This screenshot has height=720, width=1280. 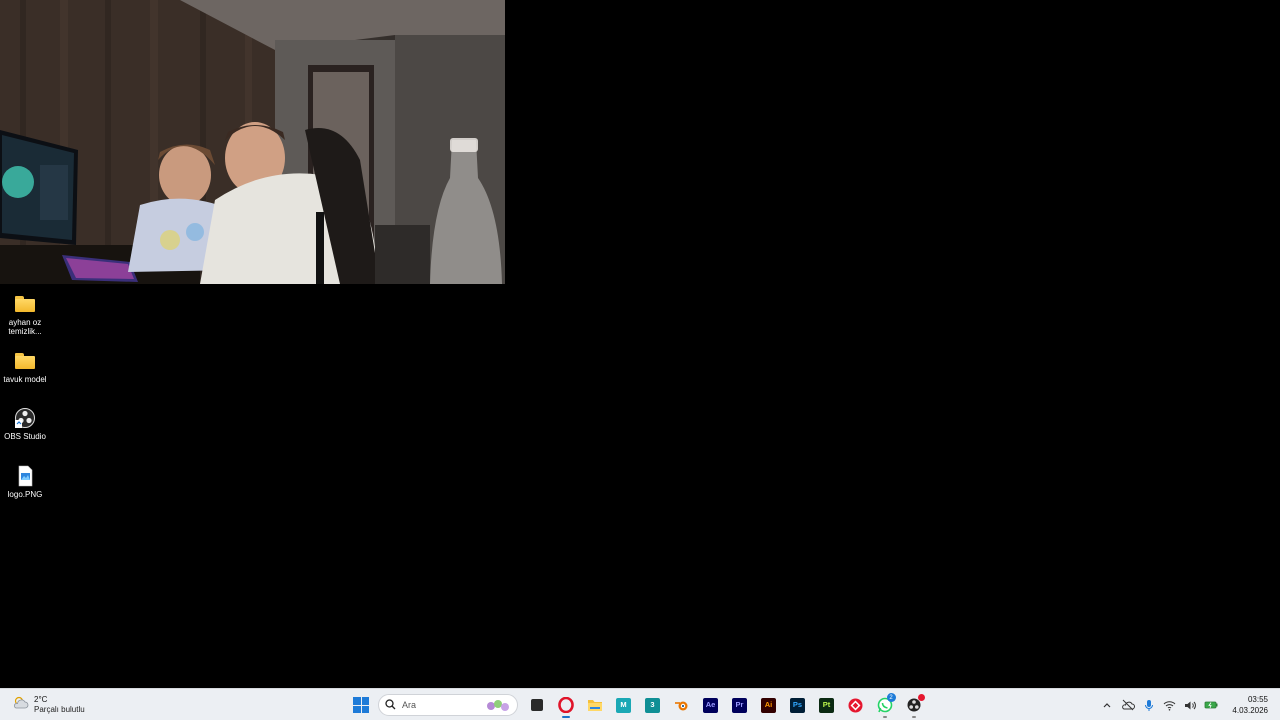 I want to click on after-effects-icon: Ae, so click(x=710, y=705).